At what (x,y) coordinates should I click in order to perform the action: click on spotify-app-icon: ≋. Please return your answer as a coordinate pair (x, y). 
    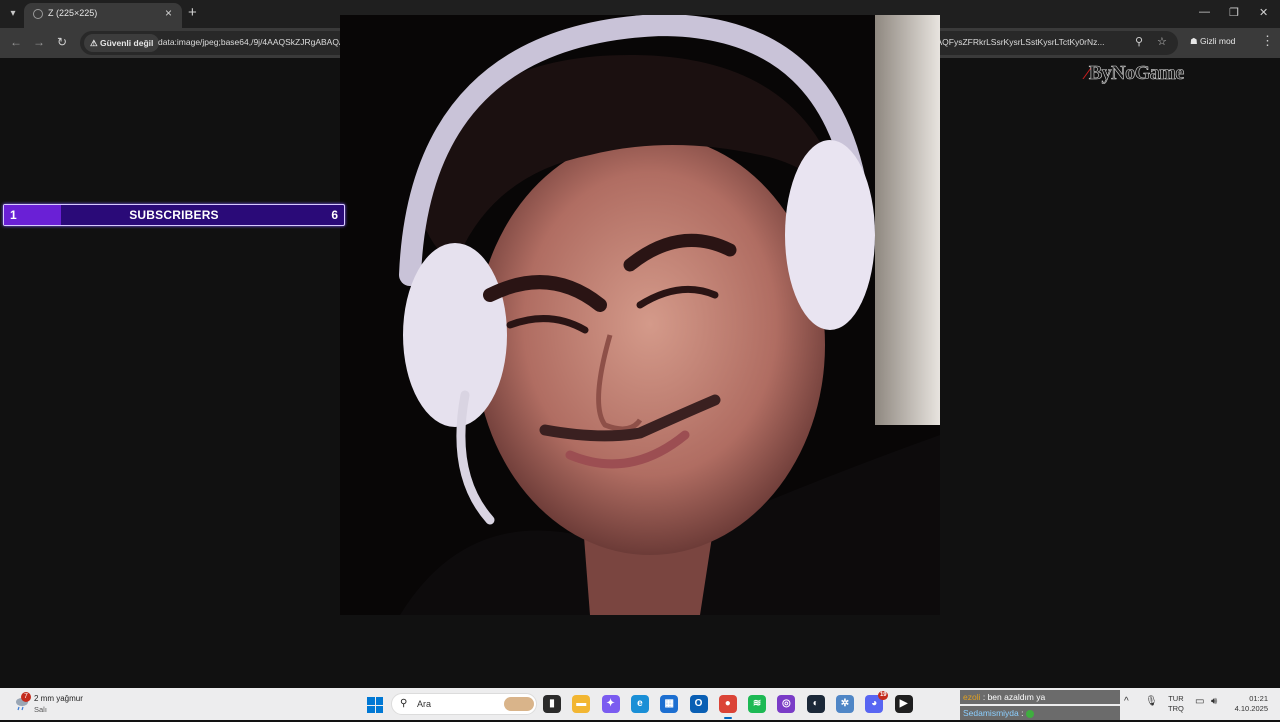
    Looking at the image, I should click on (757, 704).